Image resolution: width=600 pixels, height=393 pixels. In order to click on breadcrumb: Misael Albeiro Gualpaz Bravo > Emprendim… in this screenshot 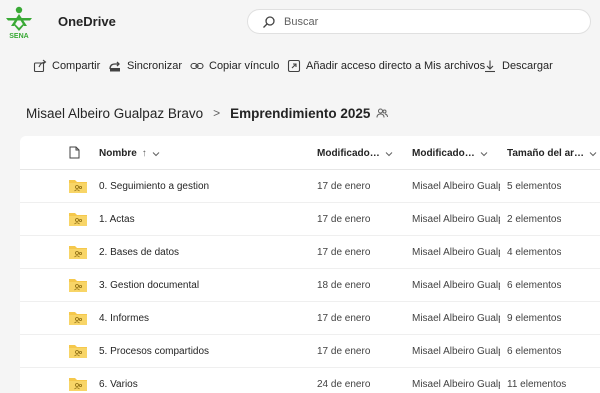, I will do `click(207, 113)`.